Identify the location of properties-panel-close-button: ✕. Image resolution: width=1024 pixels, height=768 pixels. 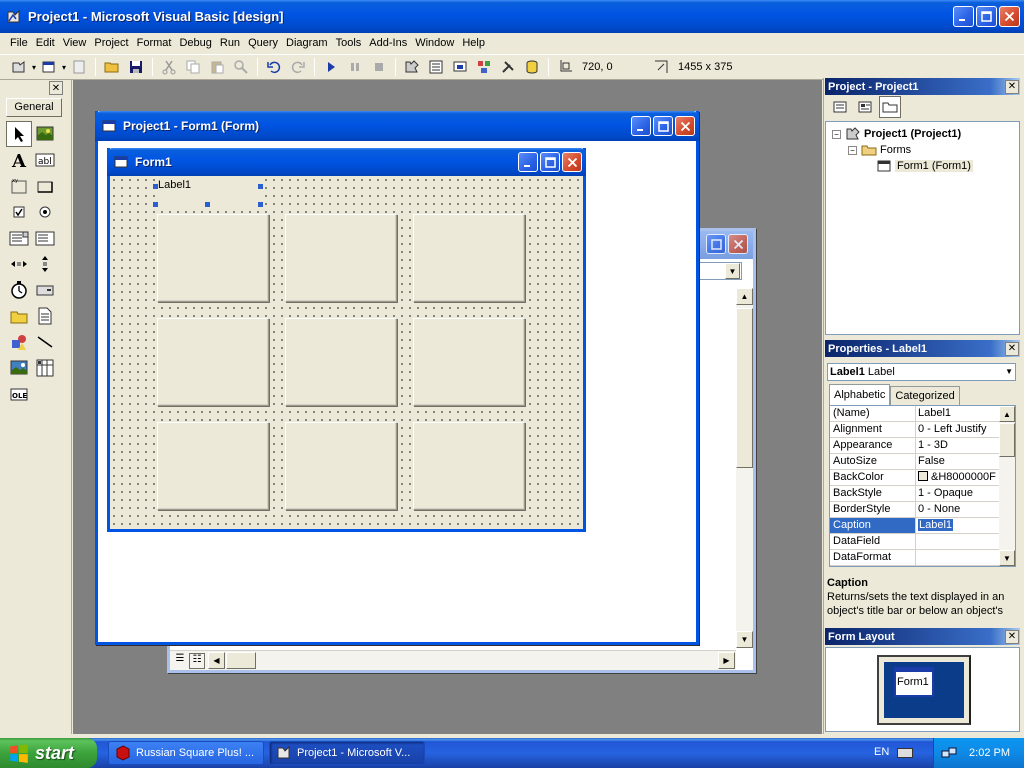
(1012, 348).